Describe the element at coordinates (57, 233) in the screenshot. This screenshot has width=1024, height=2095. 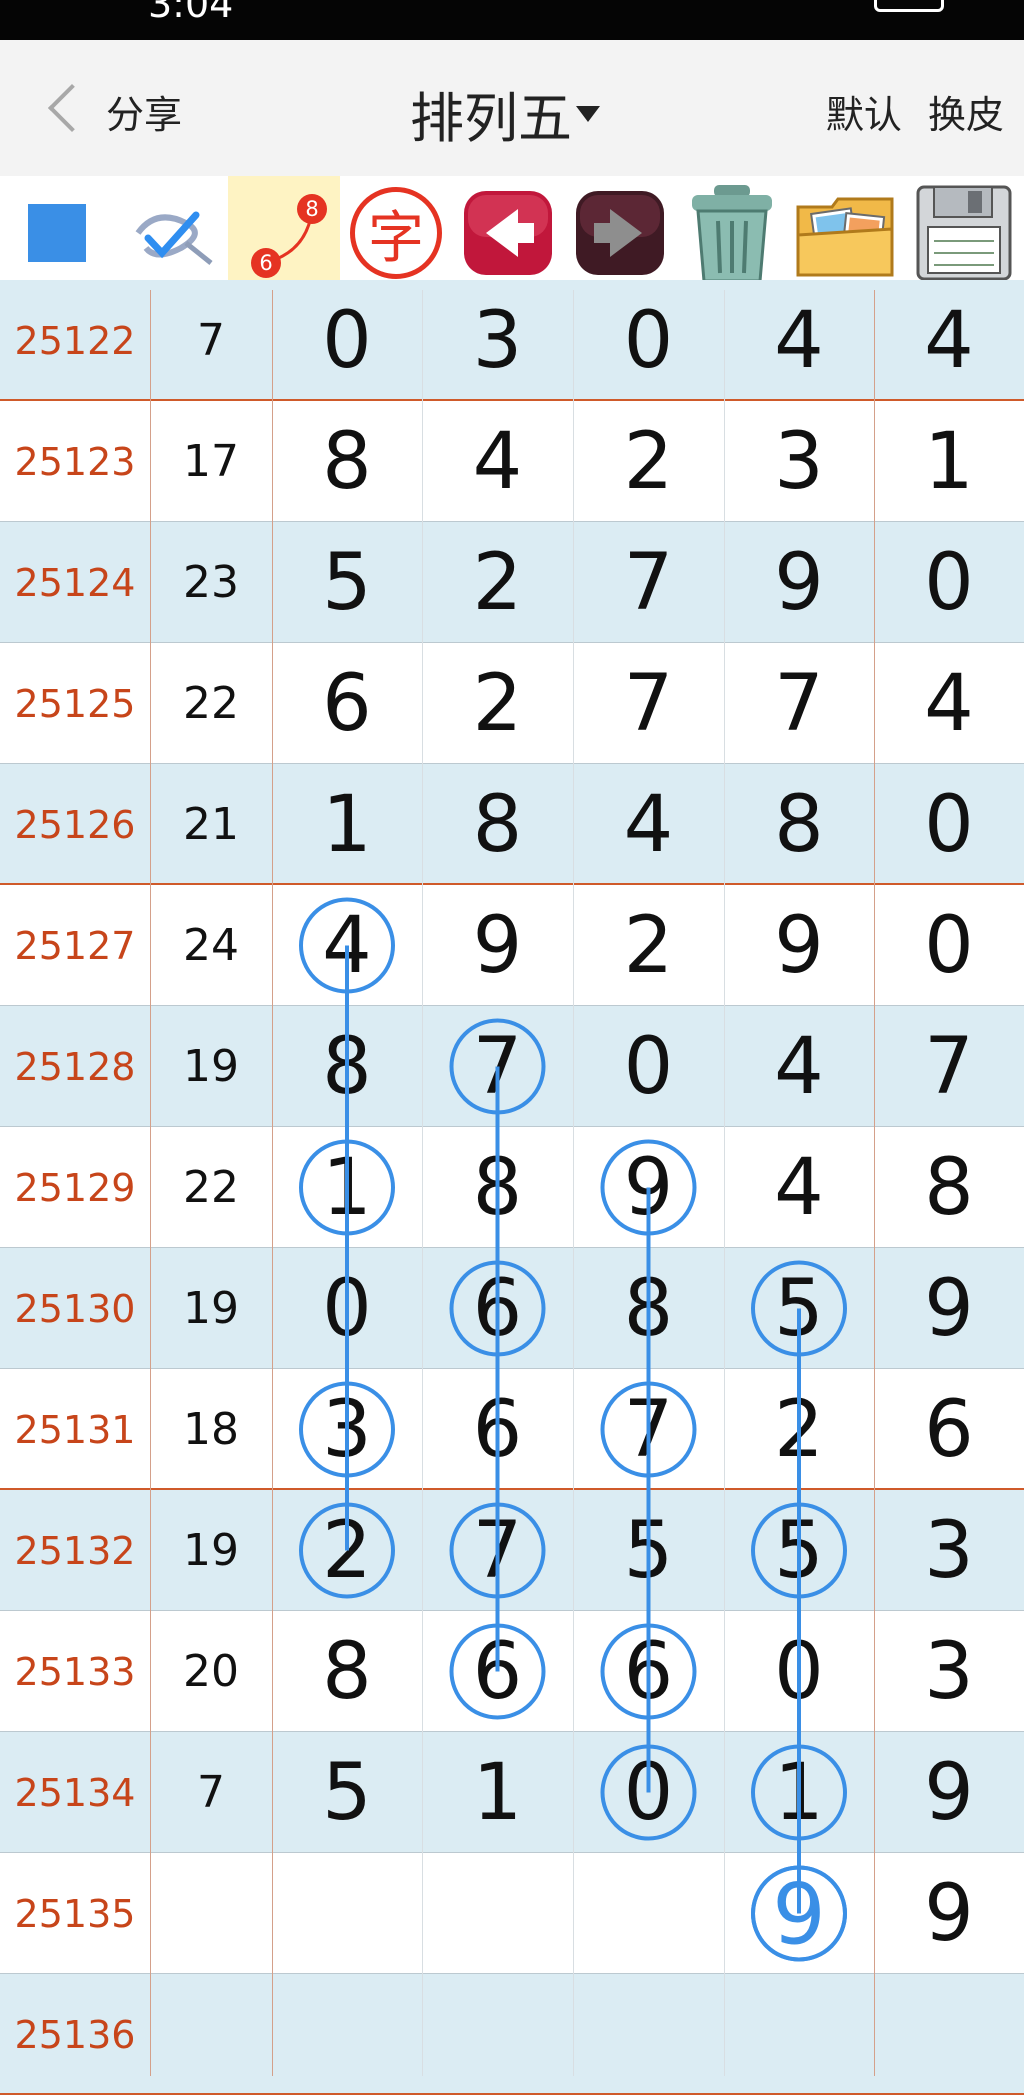
I see `blue-square-tool` at that location.